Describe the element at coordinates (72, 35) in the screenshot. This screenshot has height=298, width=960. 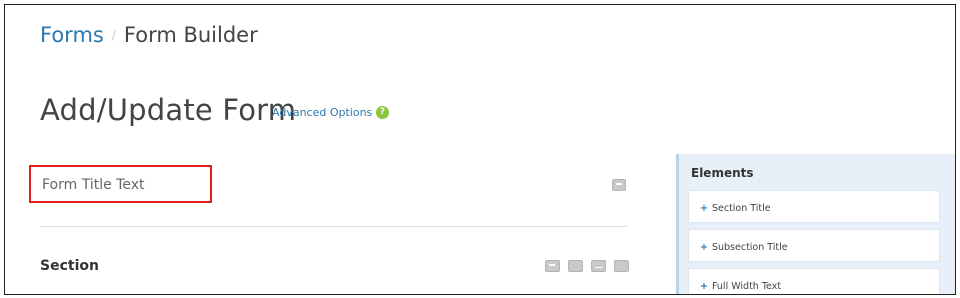
I see `breadcrumb-link-forms: Forms` at that location.